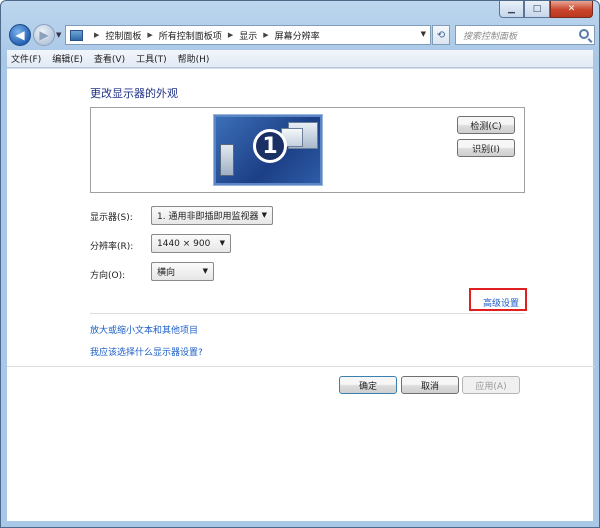  I want to click on breadcrumb-screen-resolution: 屏幕分辨率, so click(297, 35).